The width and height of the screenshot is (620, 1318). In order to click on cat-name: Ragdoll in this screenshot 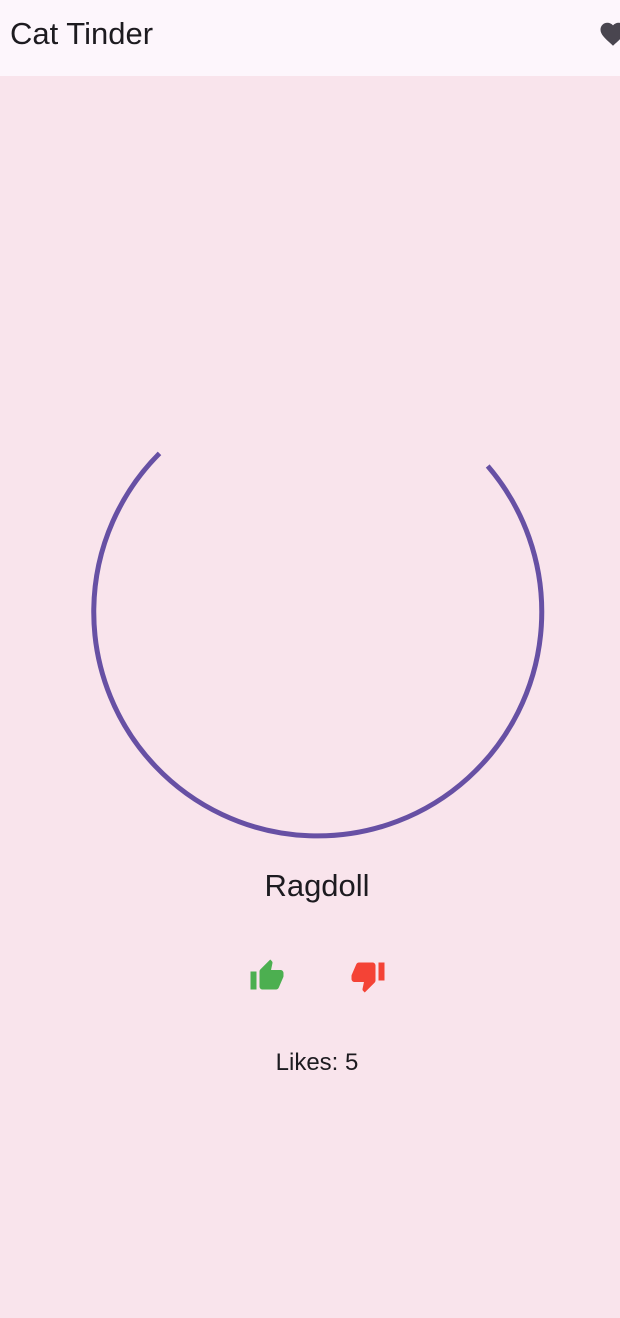, I will do `click(317, 885)`.